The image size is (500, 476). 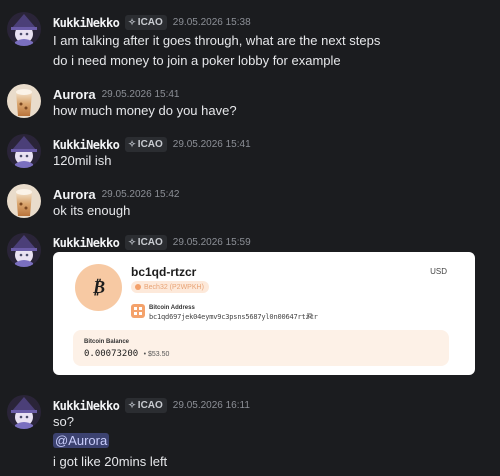 What do you see at coordinates (63, 421) in the screenshot?
I see `message-text: so?` at bounding box center [63, 421].